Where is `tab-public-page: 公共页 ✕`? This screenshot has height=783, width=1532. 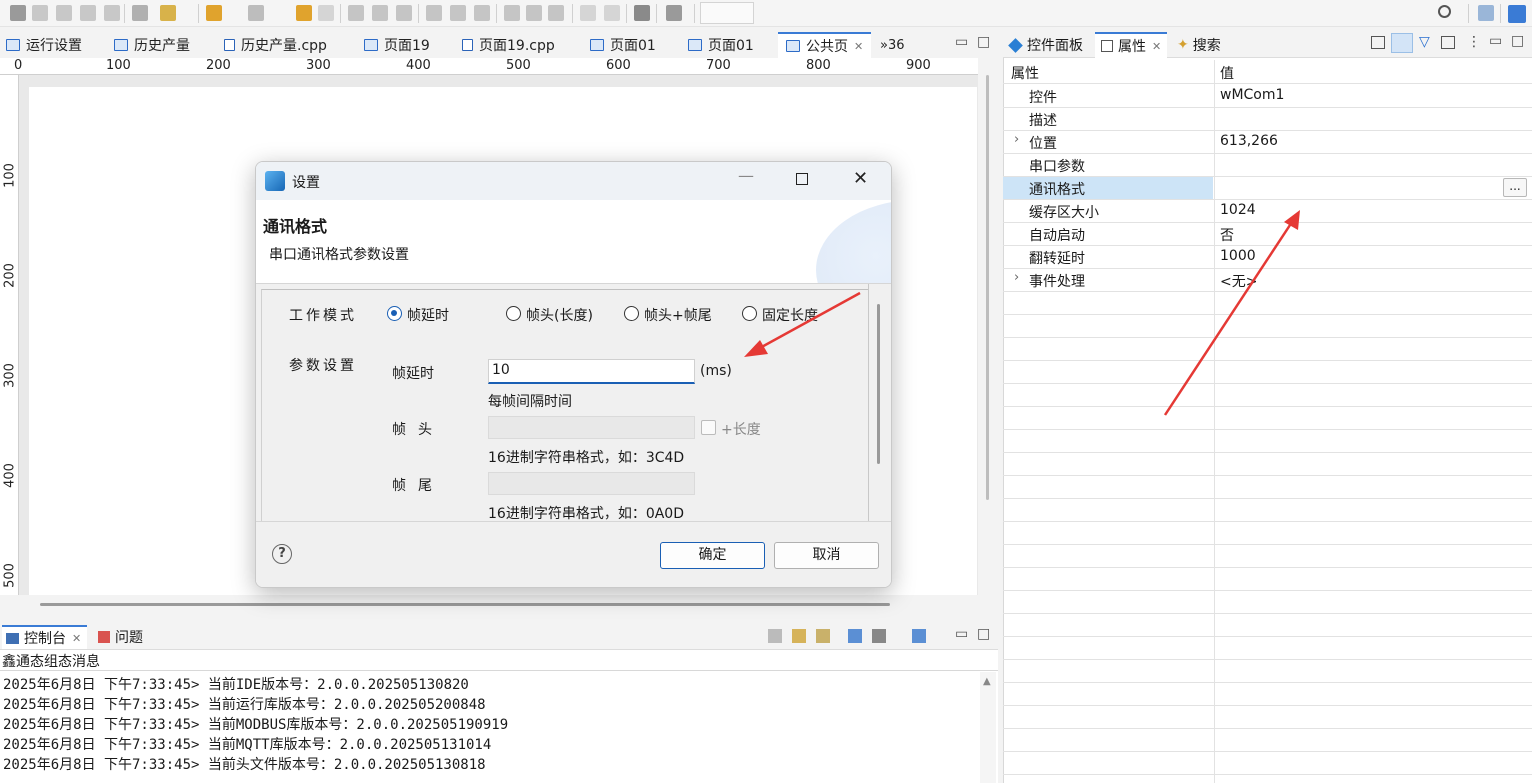
tab-public-page: 公共页 ✕ is located at coordinates (825, 45).